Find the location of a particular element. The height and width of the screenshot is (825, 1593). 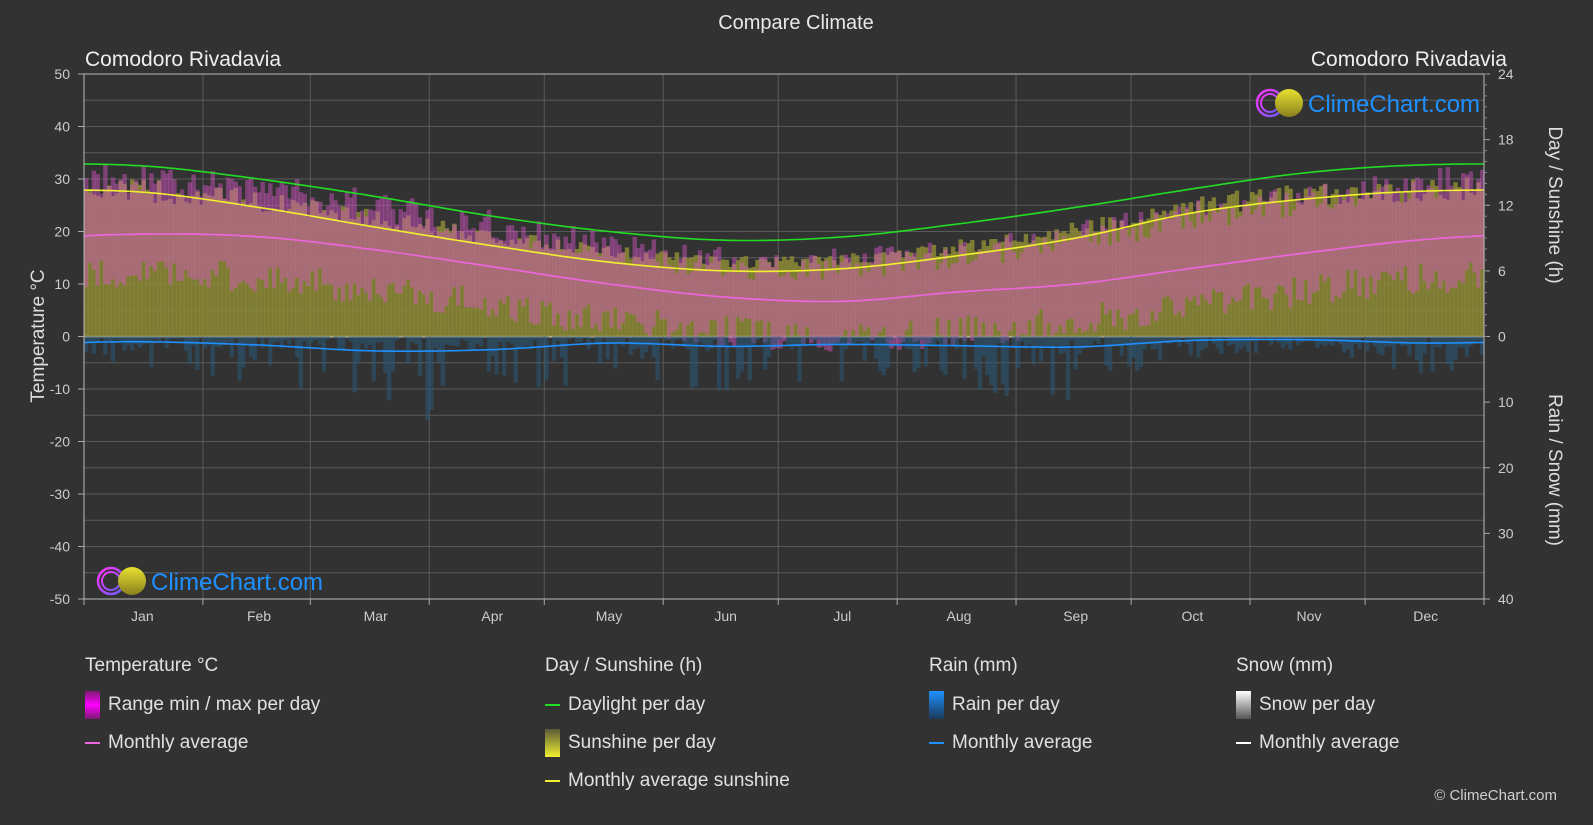

watermark-bottom: ClimeChart.com is located at coordinates (209, 581).